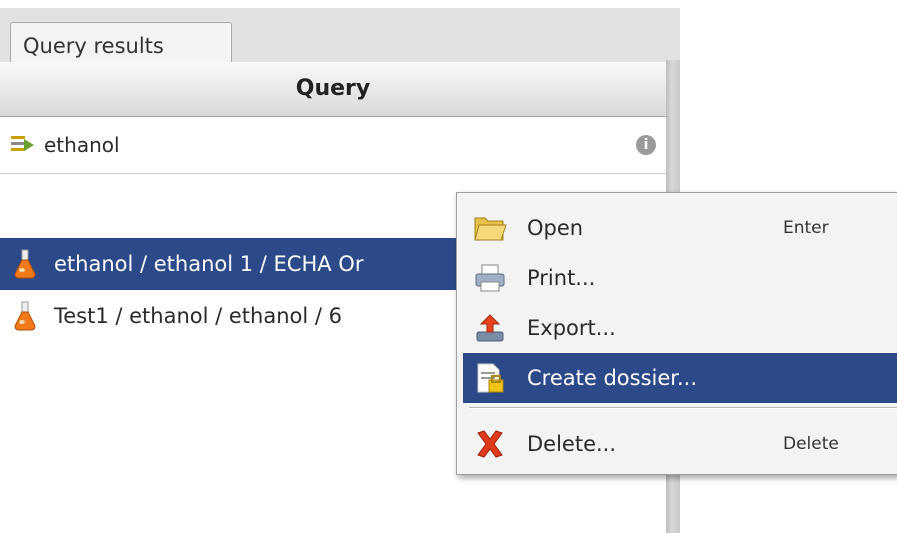  What do you see at coordinates (811, 444) in the screenshot?
I see `menu-shortcut: Delete` at bounding box center [811, 444].